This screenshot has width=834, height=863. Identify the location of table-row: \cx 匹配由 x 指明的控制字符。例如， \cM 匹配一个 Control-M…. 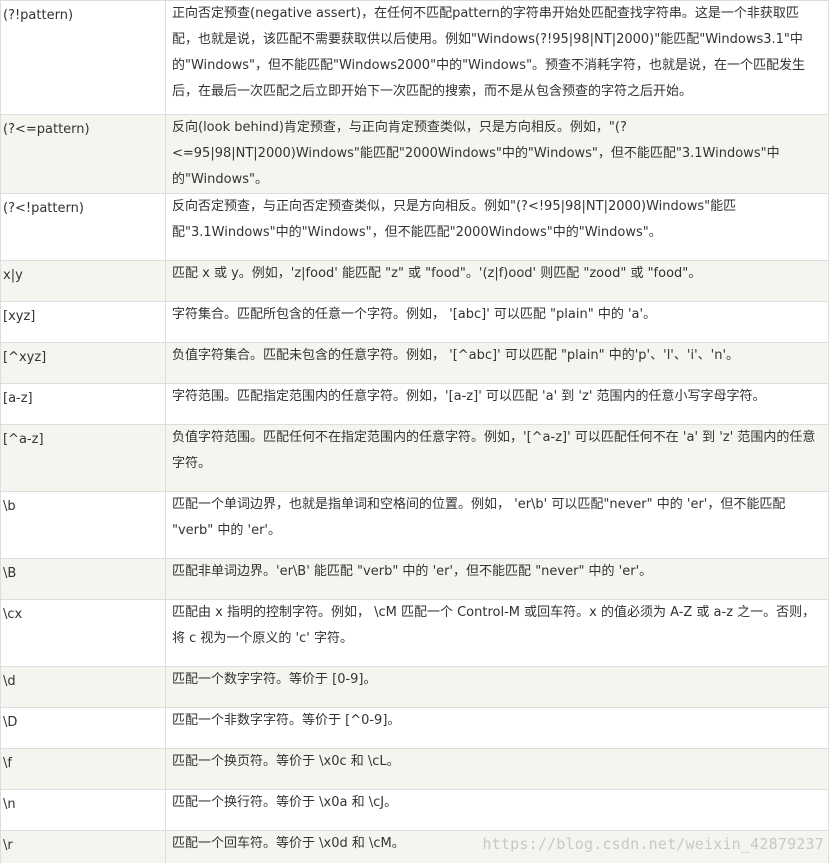
(414, 633).